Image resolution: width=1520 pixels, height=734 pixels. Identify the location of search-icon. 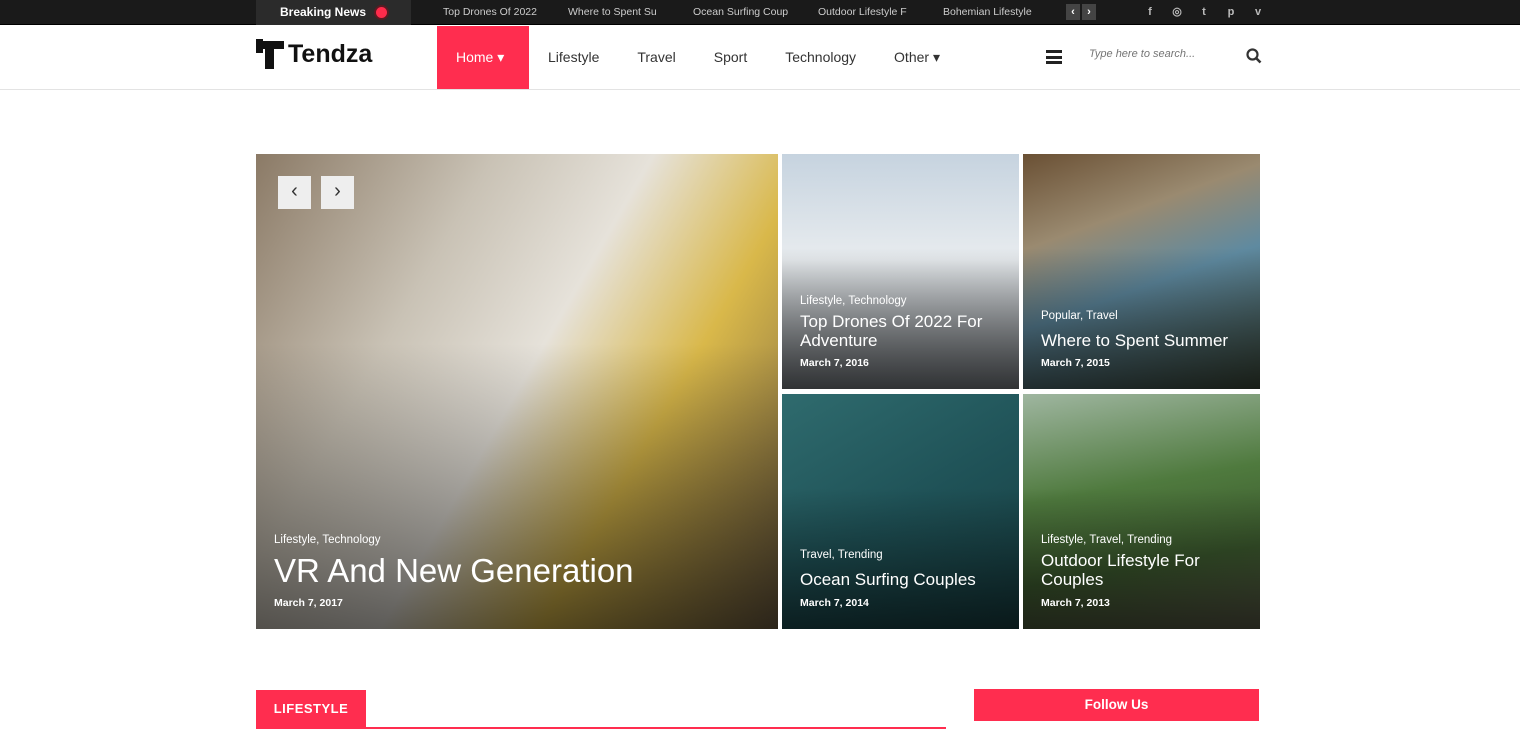
(1254, 56).